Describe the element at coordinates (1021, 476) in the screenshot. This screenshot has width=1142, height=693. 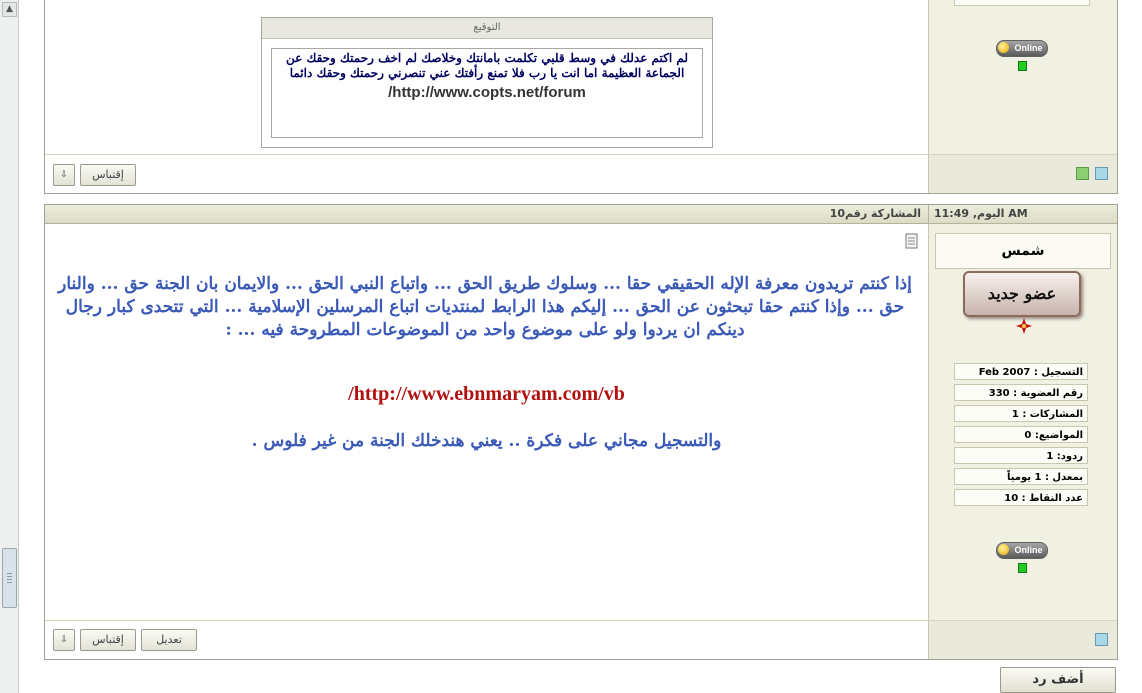
I see `stat-daily-rate: بمعدل : 1 يومياً` at that location.